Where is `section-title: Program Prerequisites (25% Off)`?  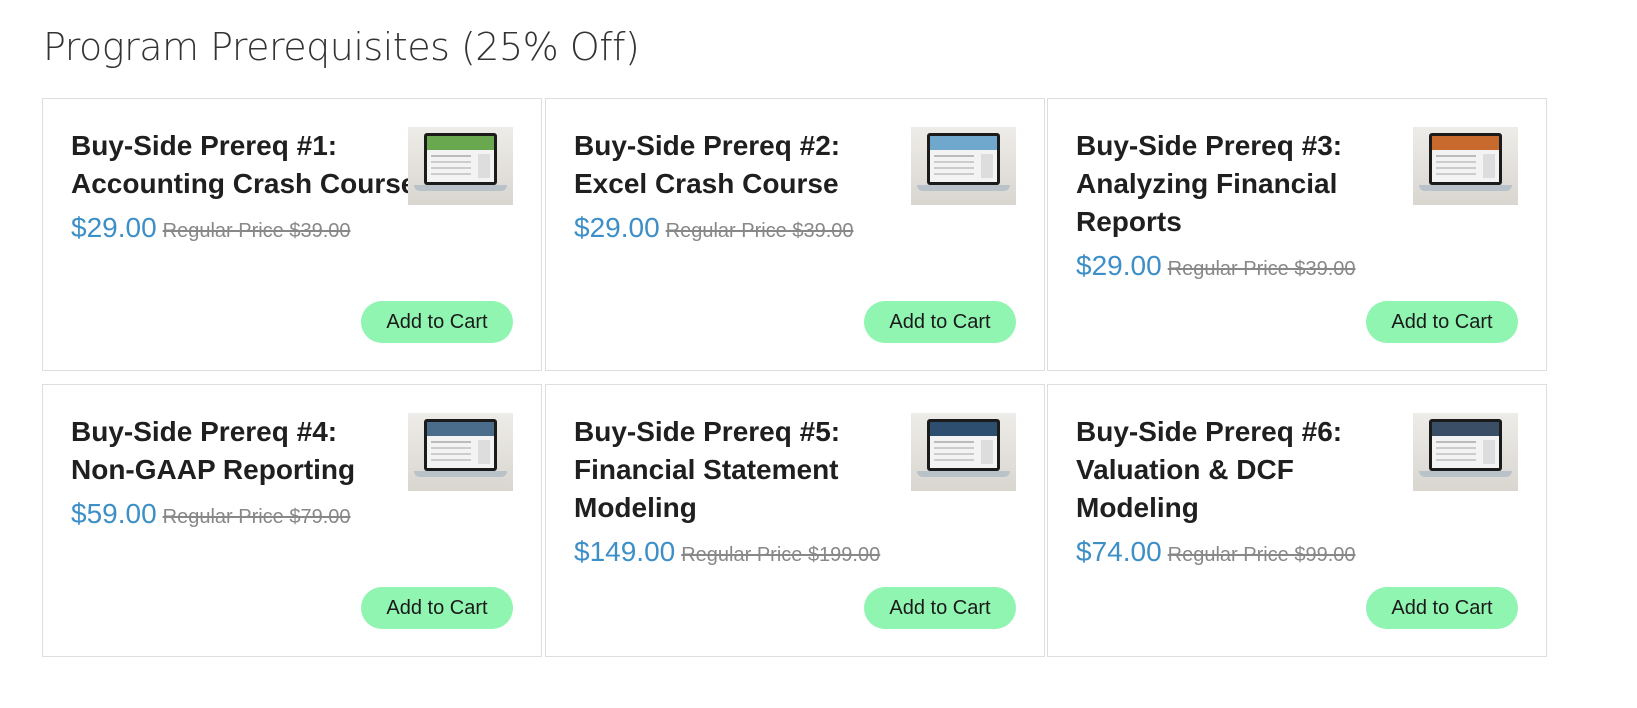 section-title: Program Prerequisites (25% Off) is located at coordinates (341, 47).